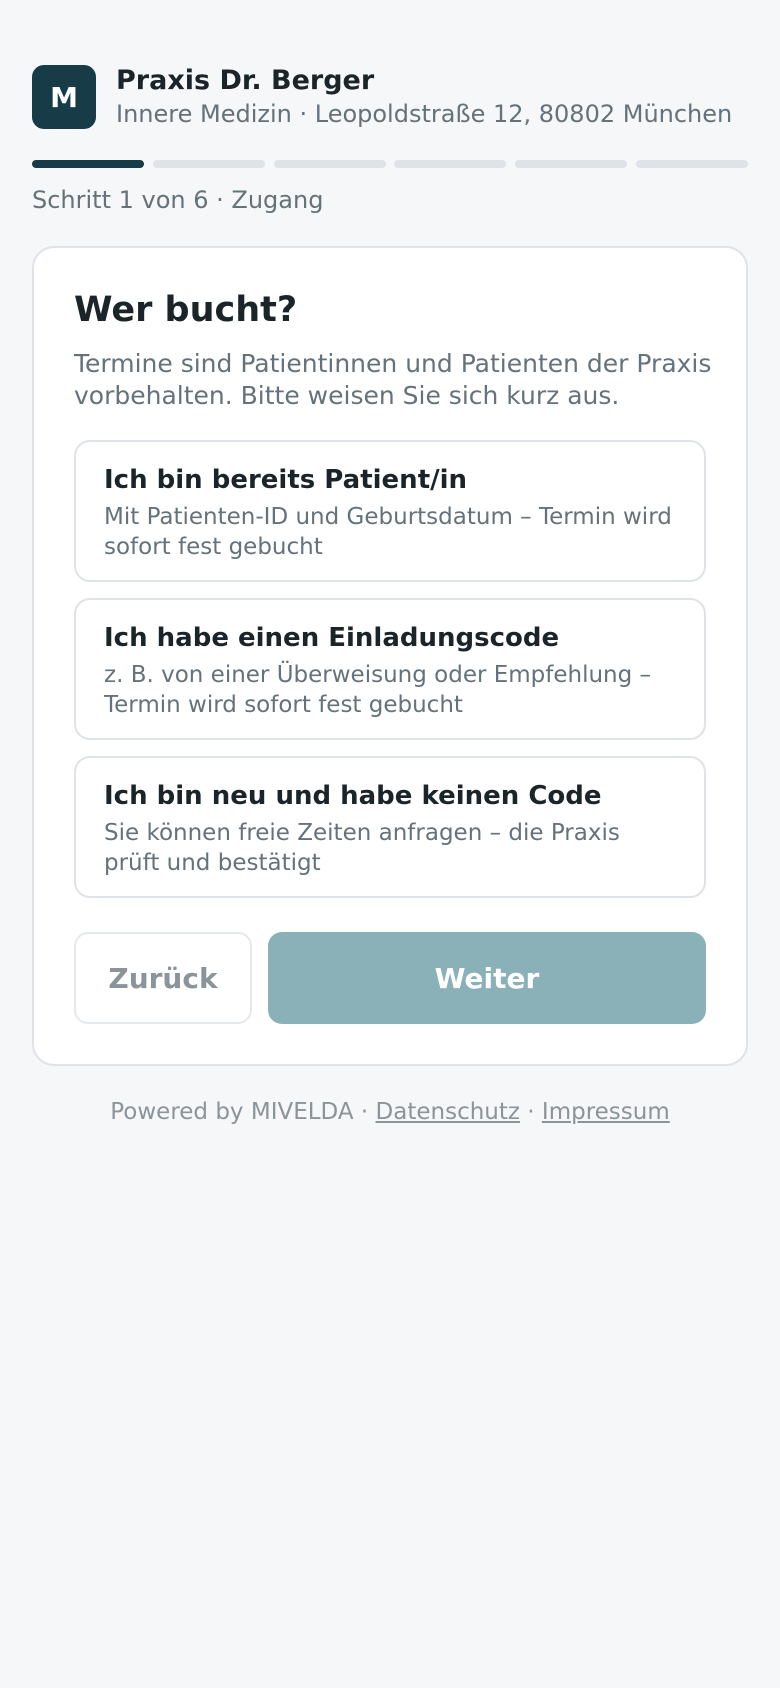  What do you see at coordinates (178, 200) in the screenshot?
I see `step-label: Schritt 1 von 6 · Zugang` at bounding box center [178, 200].